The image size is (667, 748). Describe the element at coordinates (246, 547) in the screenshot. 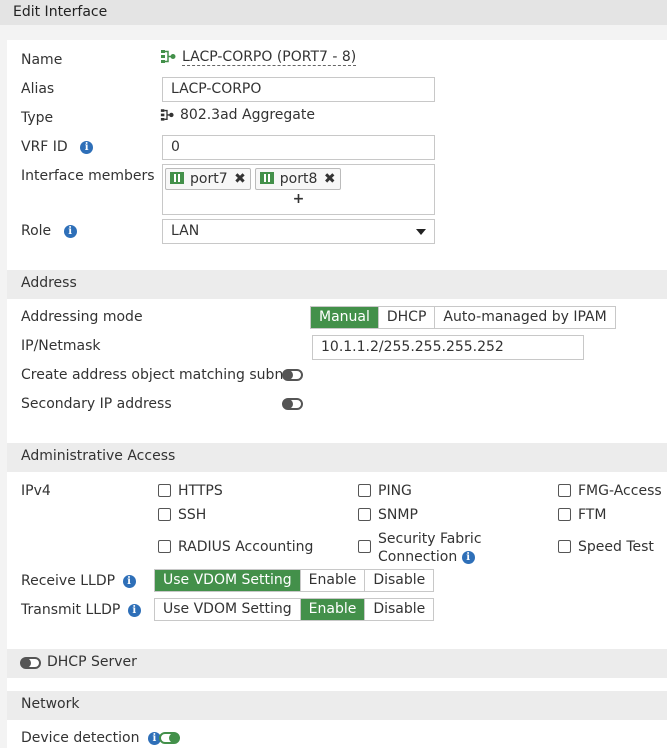

I see `radius-accounting-label: RADIUS Accounting` at that location.